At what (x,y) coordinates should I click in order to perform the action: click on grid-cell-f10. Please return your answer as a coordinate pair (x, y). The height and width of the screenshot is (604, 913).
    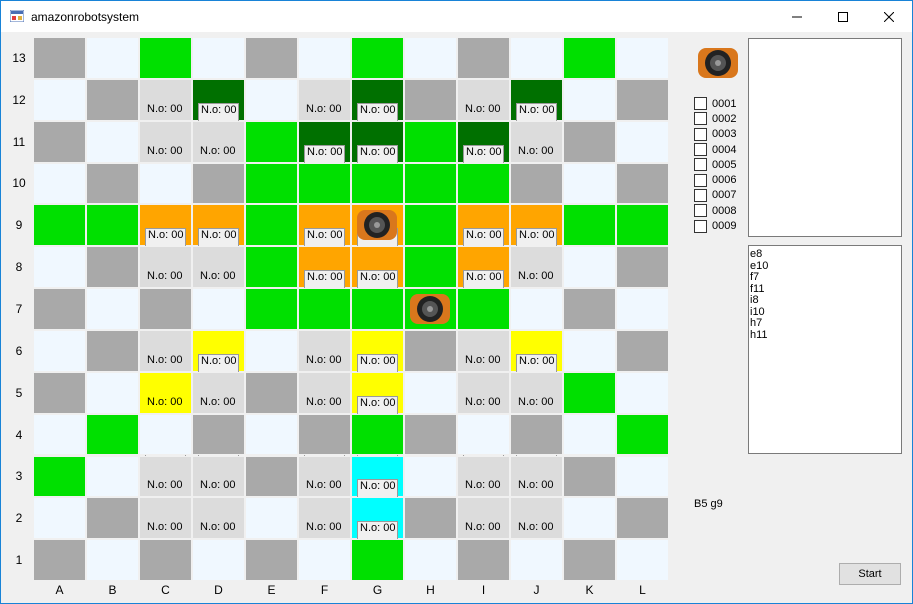
    Looking at the image, I should click on (324, 183).